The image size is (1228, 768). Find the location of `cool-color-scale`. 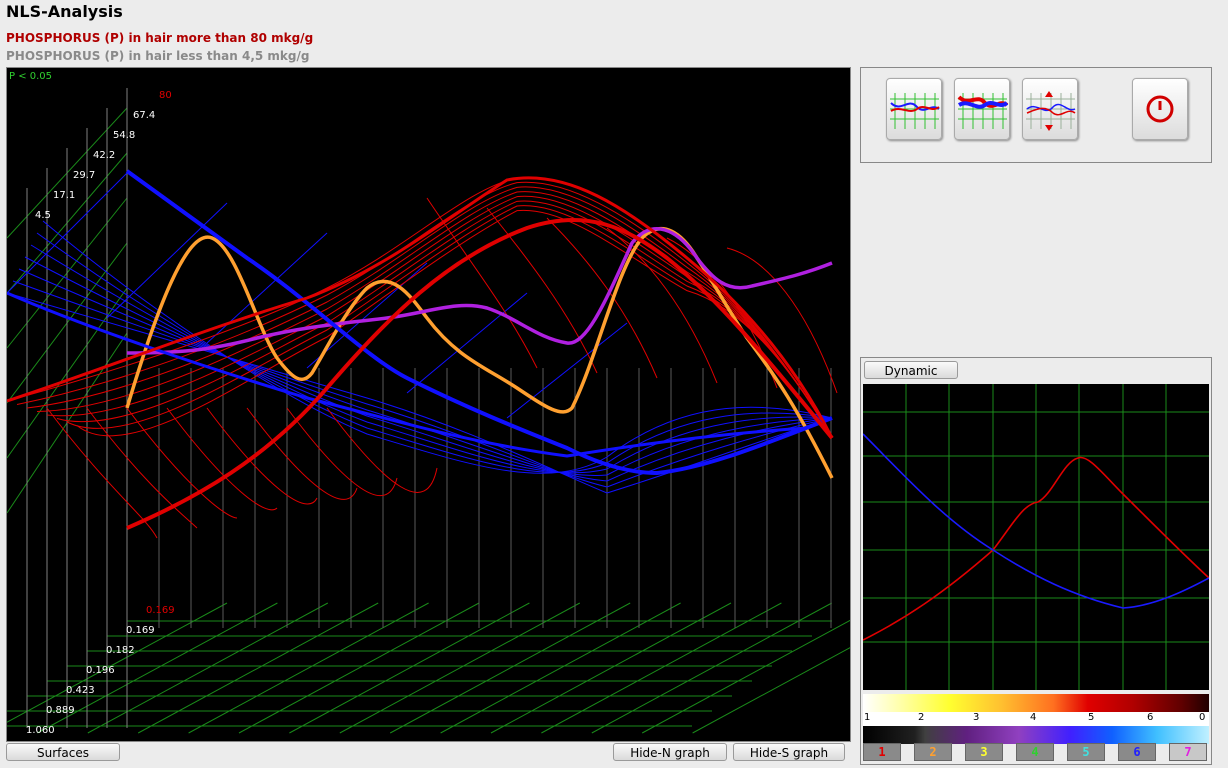

cool-color-scale is located at coordinates (1036, 735).